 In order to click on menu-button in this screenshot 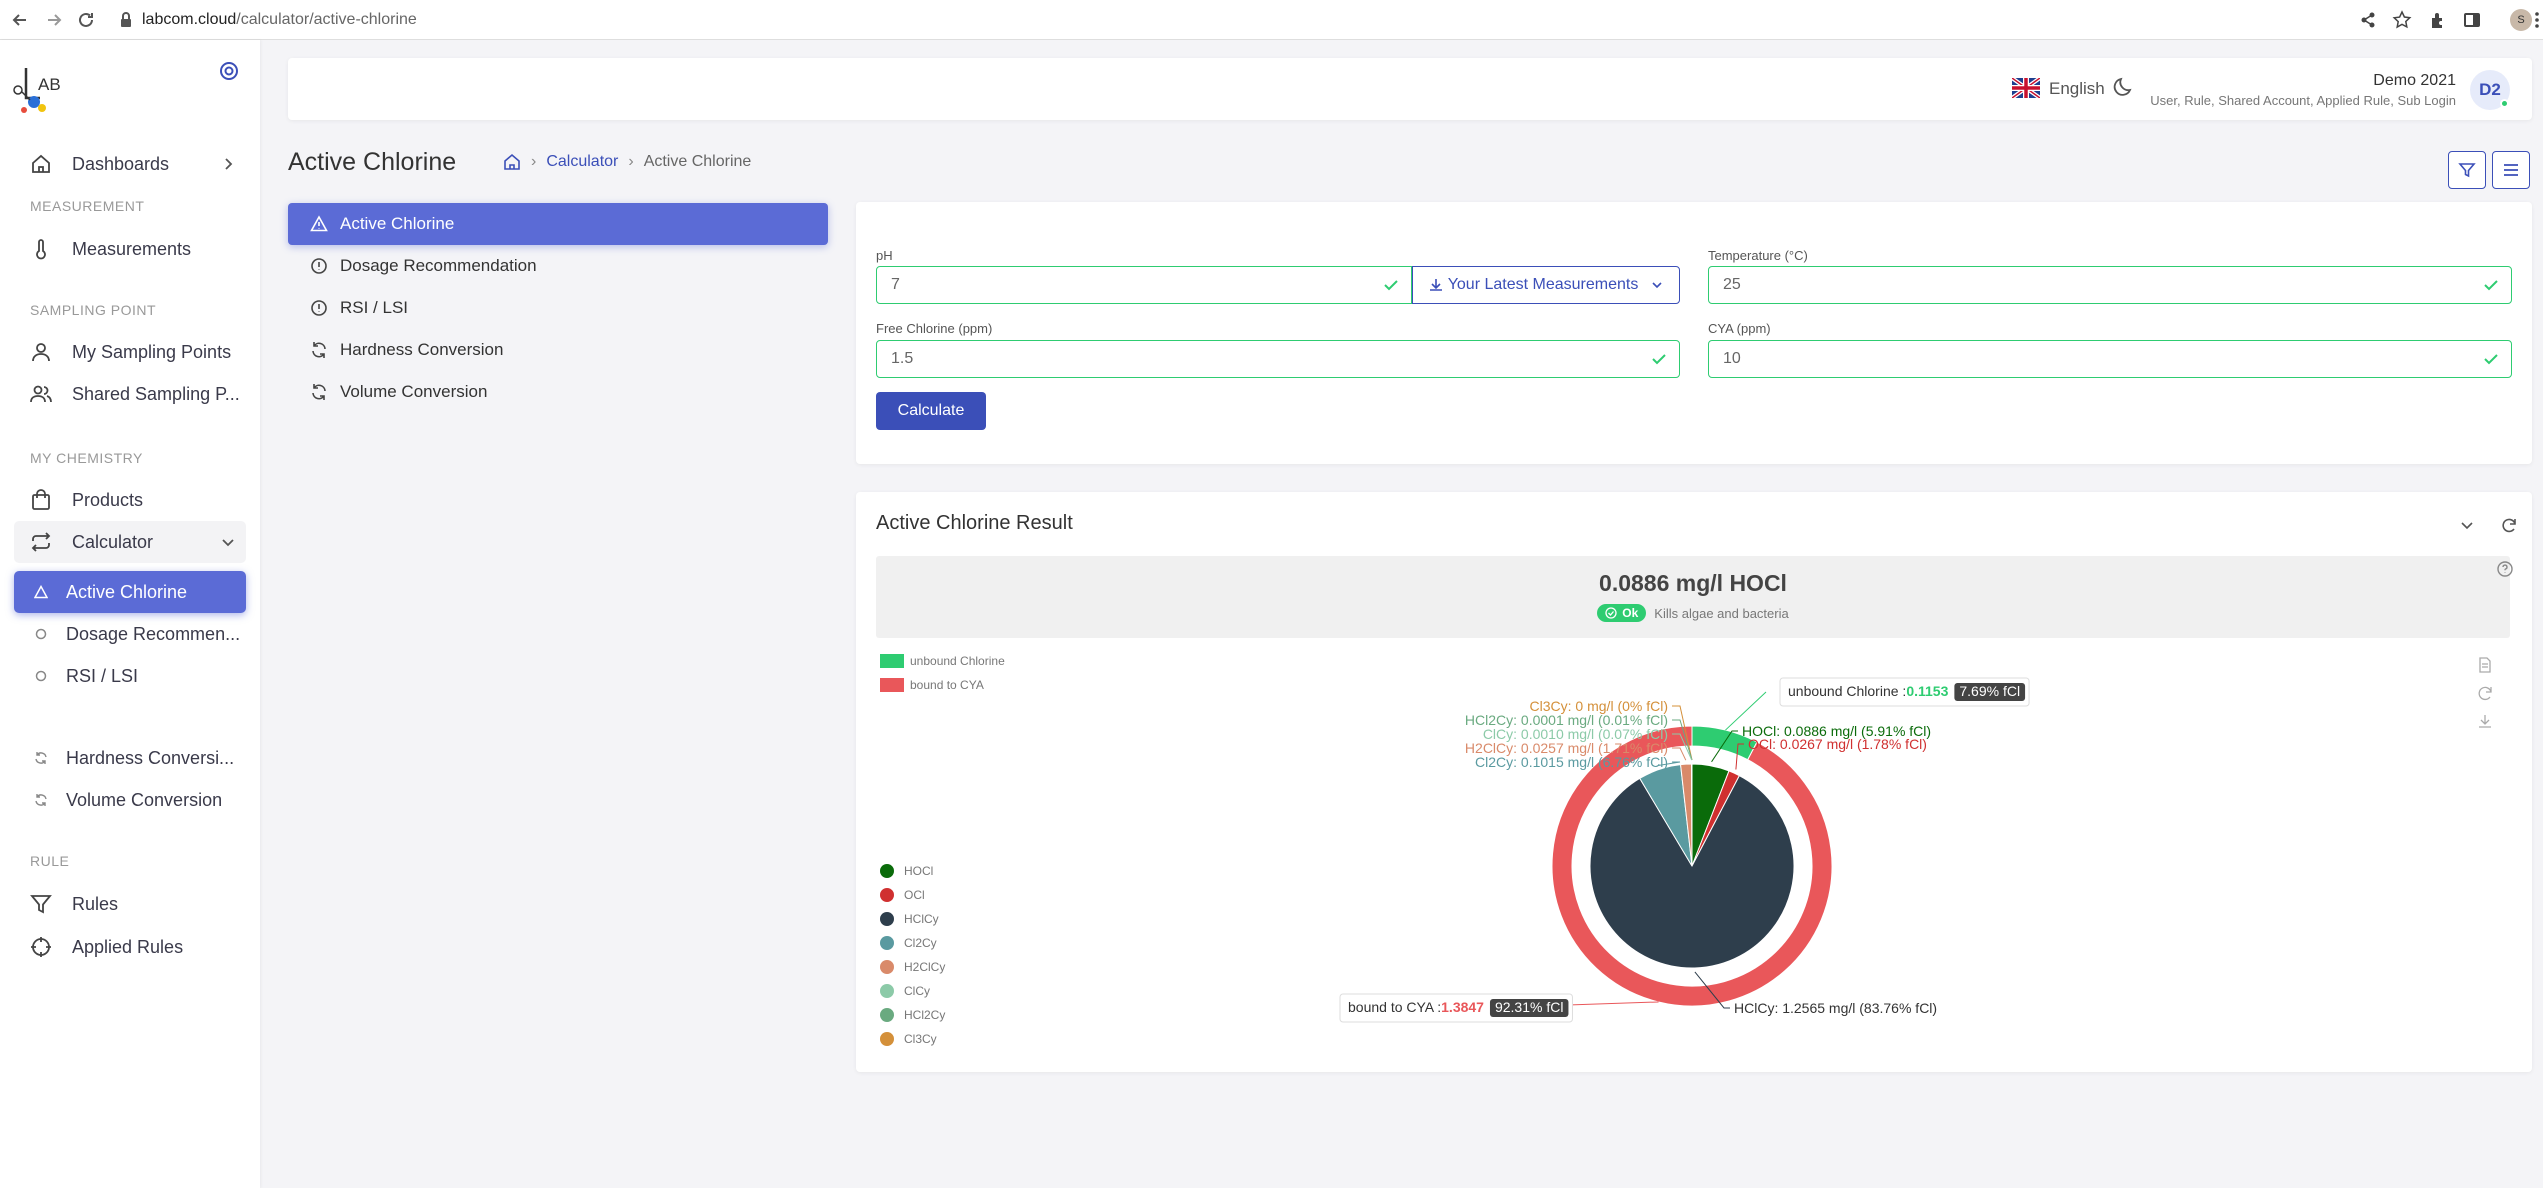, I will do `click(2511, 170)`.